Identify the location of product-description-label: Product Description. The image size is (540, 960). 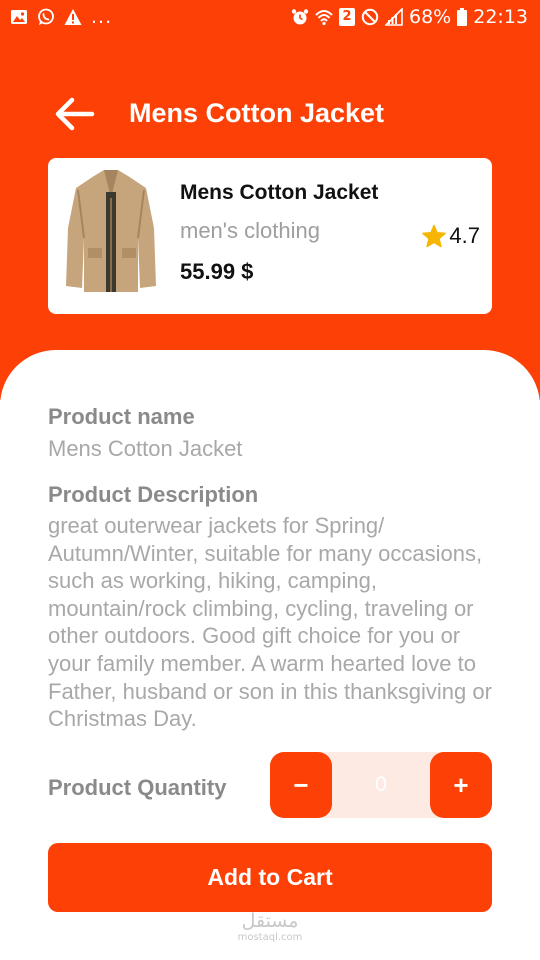
(153, 494).